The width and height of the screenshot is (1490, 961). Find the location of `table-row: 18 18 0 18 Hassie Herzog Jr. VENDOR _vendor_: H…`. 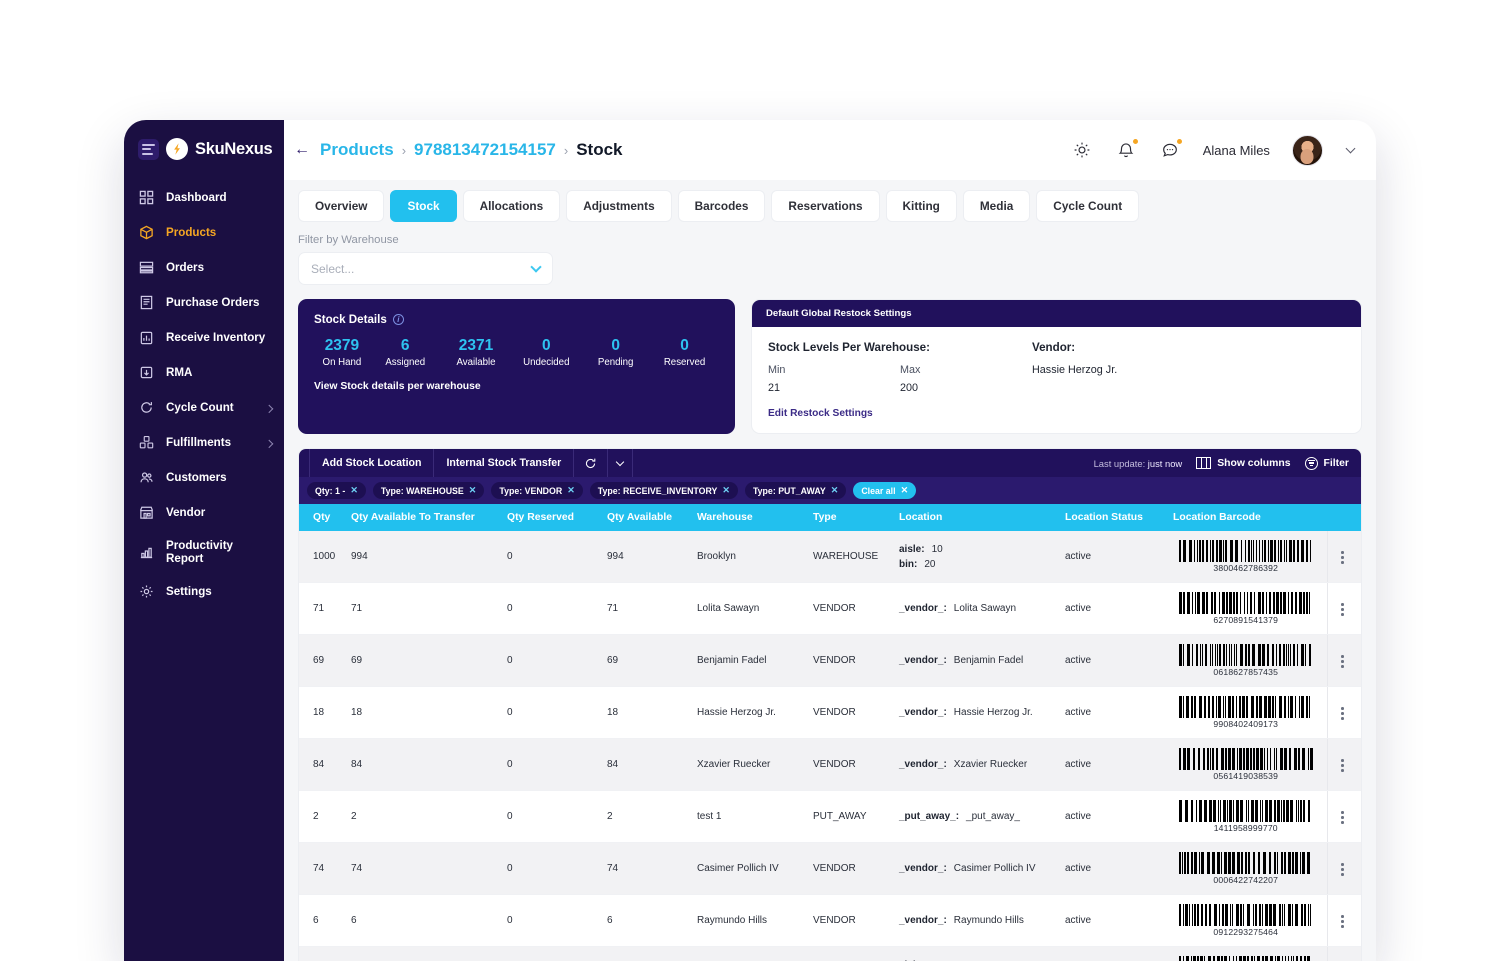

table-row: 18 18 0 18 Hassie Herzog Jr. VENDOR _vendor_: H… is located at coordinates (830, 712).